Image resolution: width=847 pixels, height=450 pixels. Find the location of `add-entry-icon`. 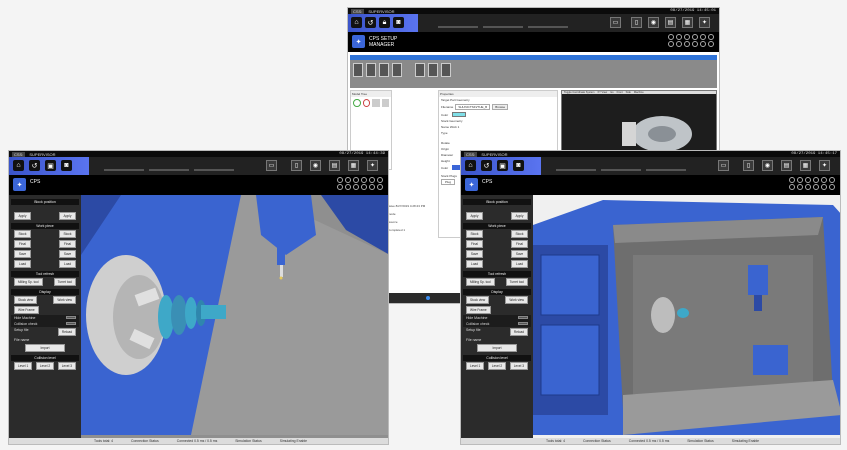

add-entry-icon is located at coordinates (357, 103).